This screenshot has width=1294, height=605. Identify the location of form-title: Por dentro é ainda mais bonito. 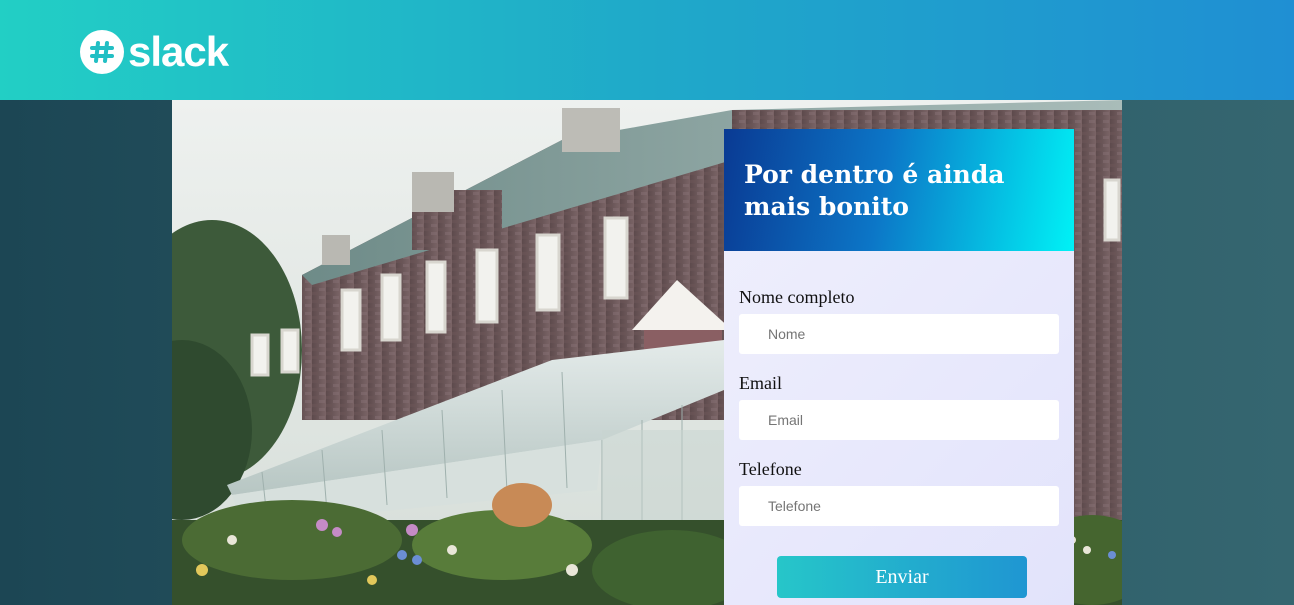
(874, 190).